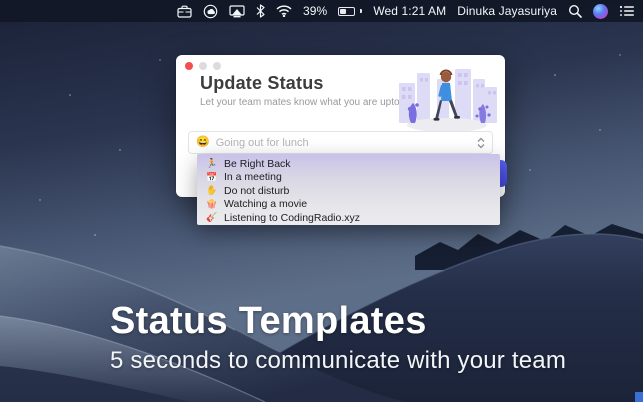 This screenshot has width=643, height=402. What do you see at coordinates (203, 142) in the screenshot?
I see `status-emoji-icon: 😄` at bounding box center [203, 142].